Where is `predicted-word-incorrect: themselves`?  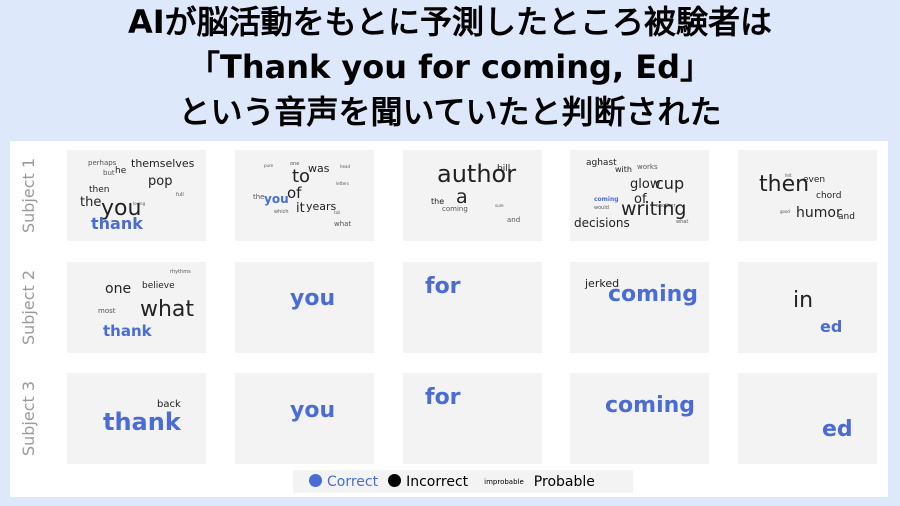
predicted-word-incorrect: themselves is located at coordinates (163, 163).